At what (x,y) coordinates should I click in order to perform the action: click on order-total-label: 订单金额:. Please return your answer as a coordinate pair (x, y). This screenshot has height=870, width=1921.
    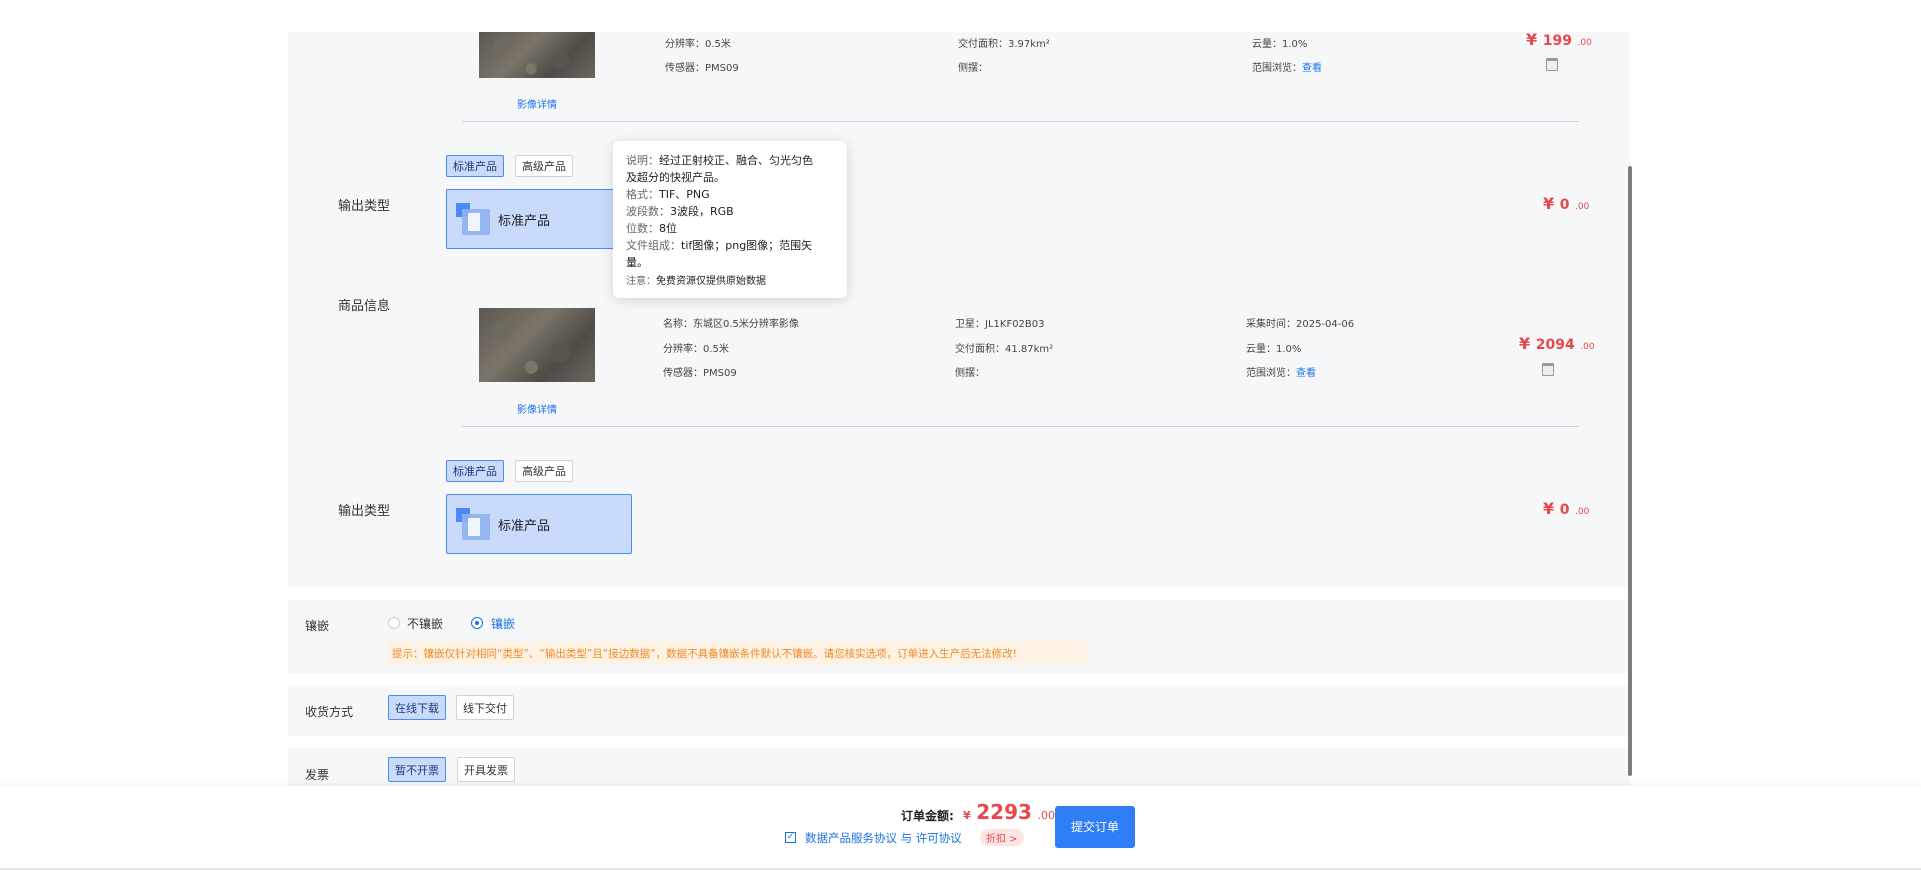
    Looking at the image, I should click on (927, 816).